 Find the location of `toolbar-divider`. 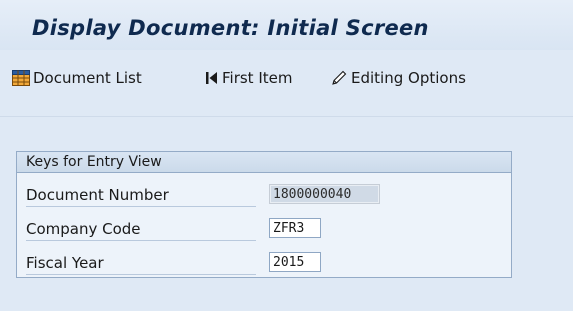

toolbar-divider is located at coordinates (286, 116).